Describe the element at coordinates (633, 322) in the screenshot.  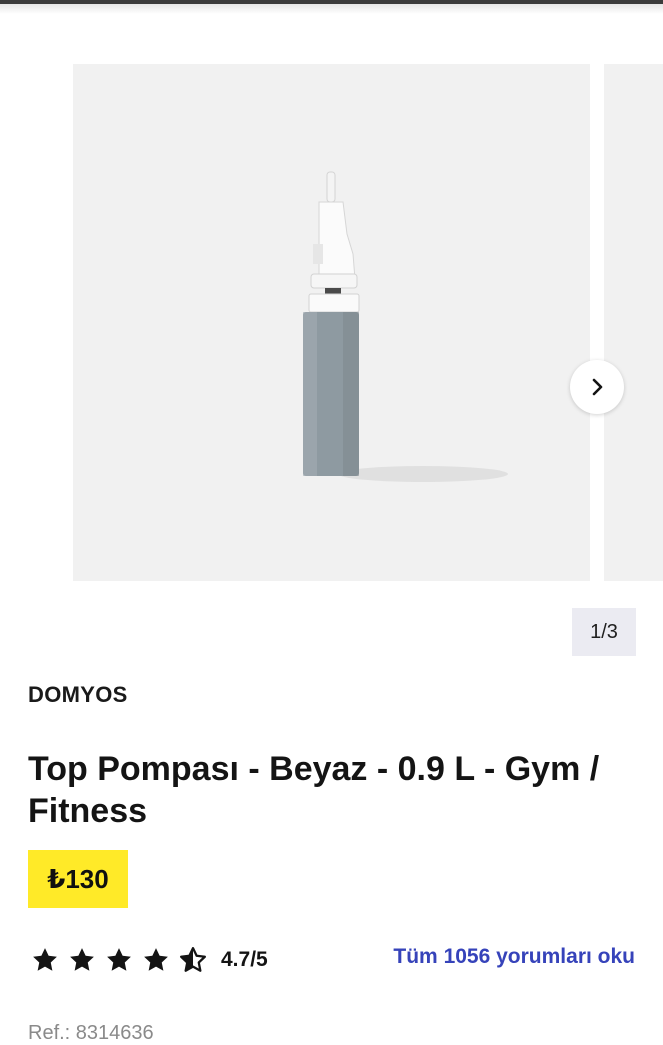
I see `next-image-slide-peek` at that location.